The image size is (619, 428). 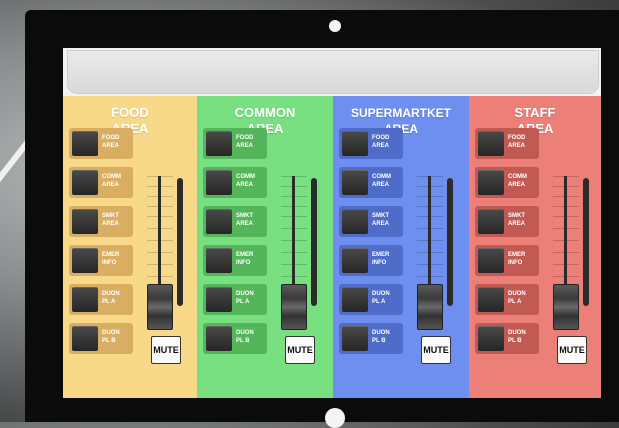 What do you see at coordinates (400, 113) in the screenshot?
I see `zone-title-line1: SUPERMARTKET` at bounding box center [400, 113].